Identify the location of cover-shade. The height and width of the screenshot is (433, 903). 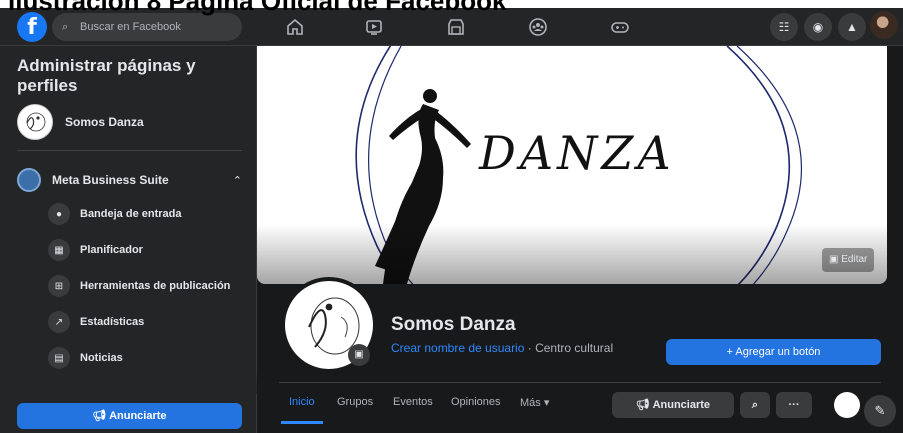
(572, 254).